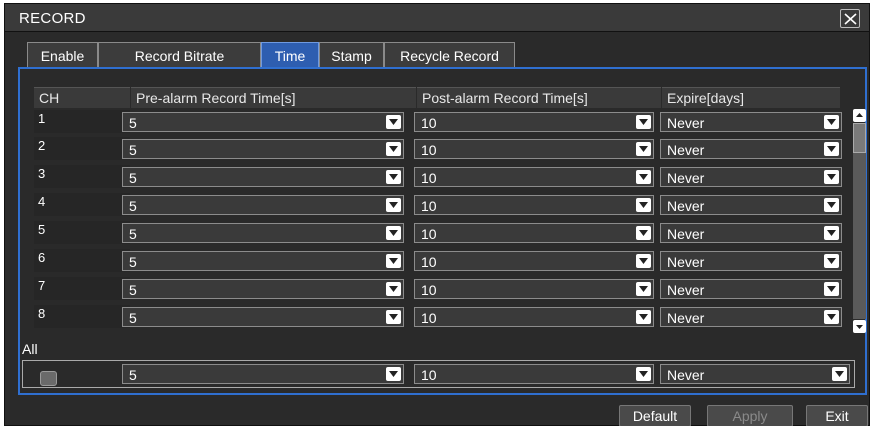 Image resolution: width=870 pixels, height=426 pixels. I want to click on arrow-up-icon, so click(859, 115).